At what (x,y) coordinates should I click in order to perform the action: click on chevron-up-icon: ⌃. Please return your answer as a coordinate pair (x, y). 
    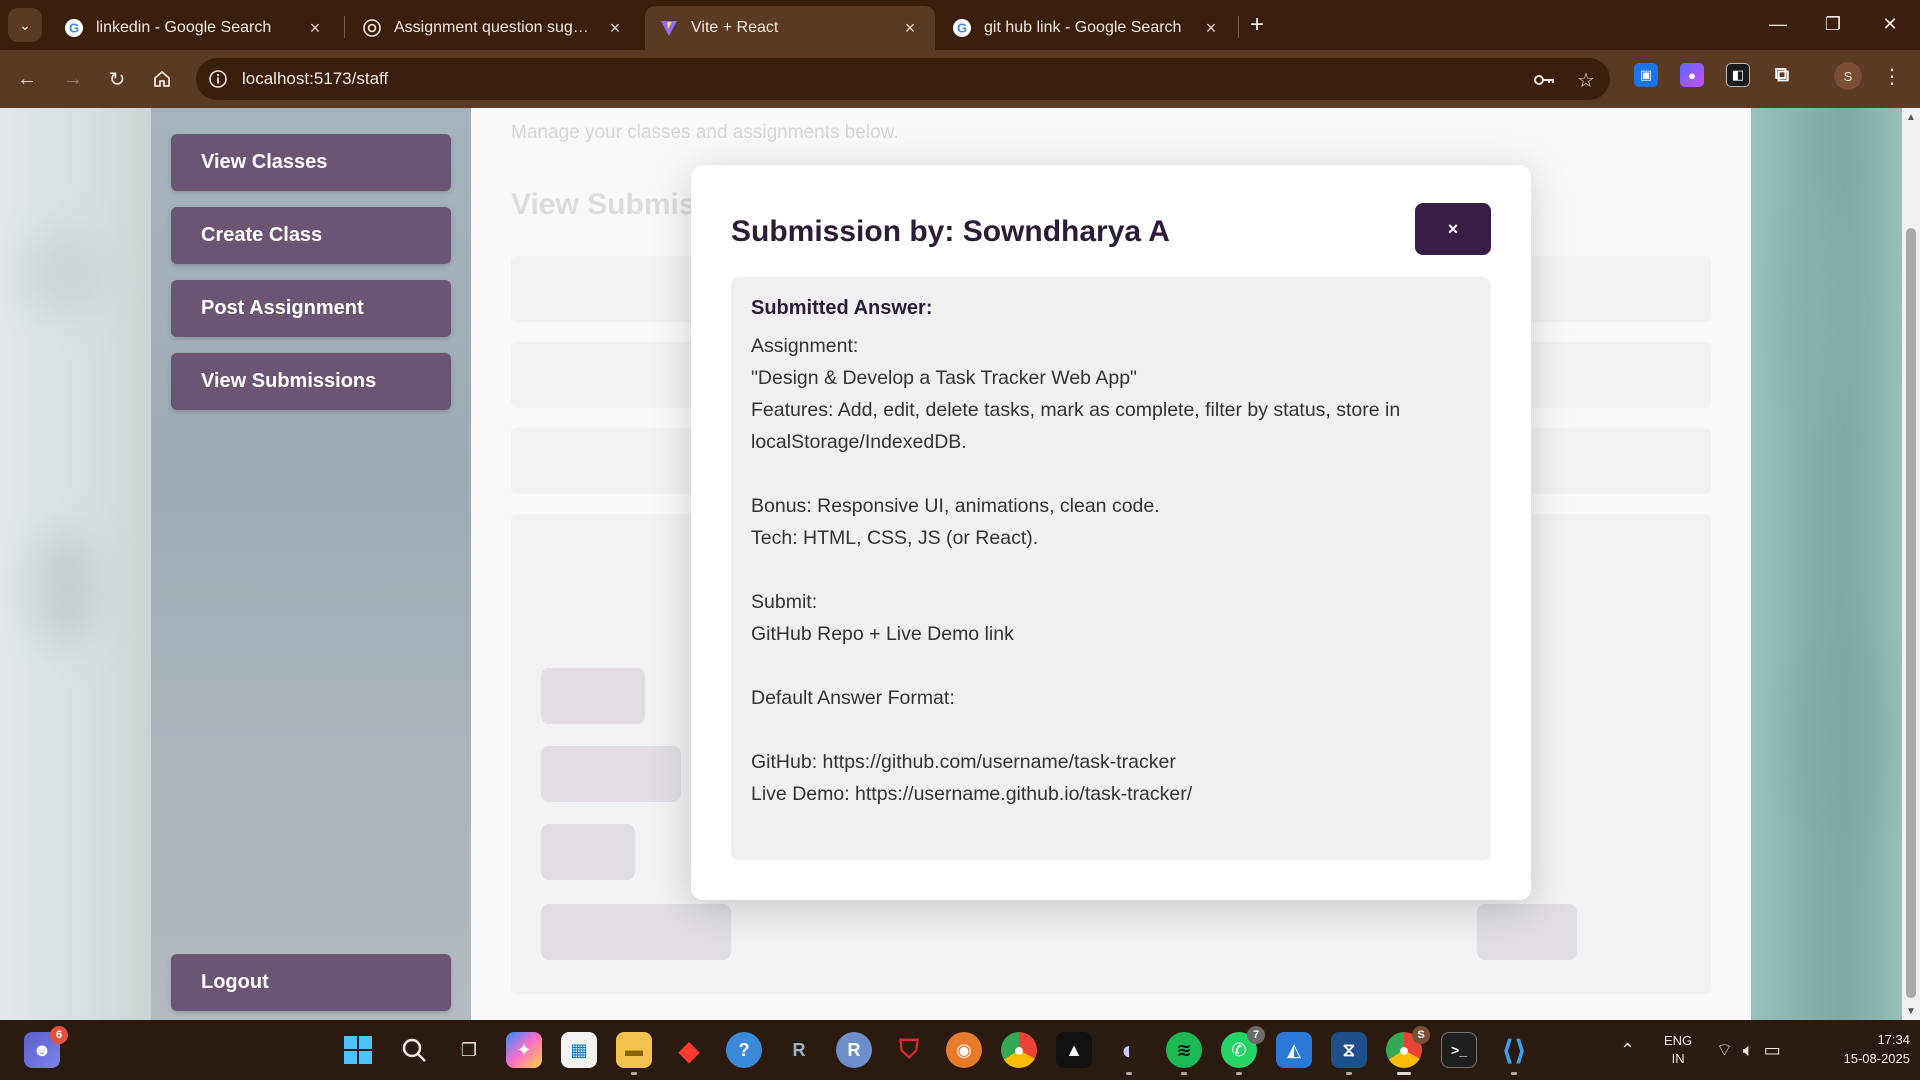
    Looking at the image, I should click on (1628, 1049).